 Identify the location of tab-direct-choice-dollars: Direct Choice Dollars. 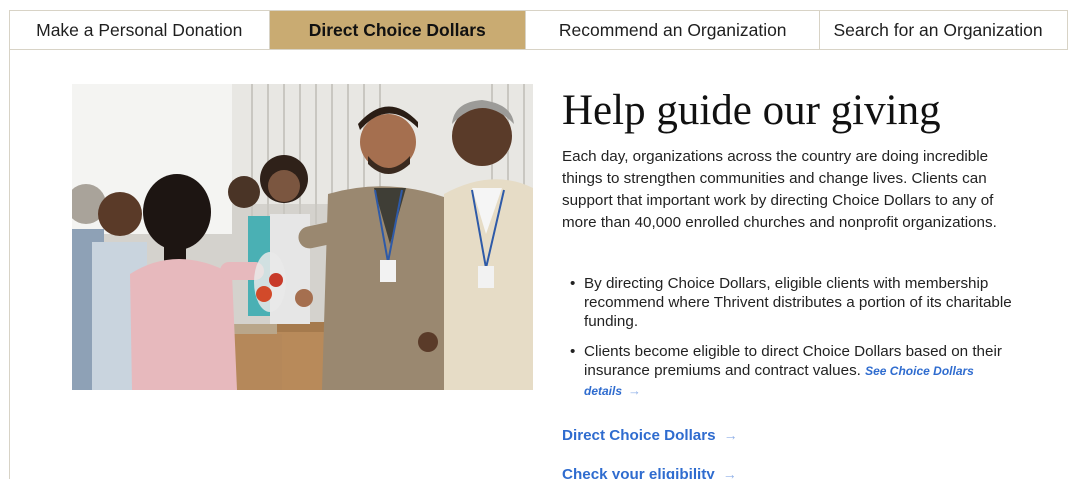
(398, 30).